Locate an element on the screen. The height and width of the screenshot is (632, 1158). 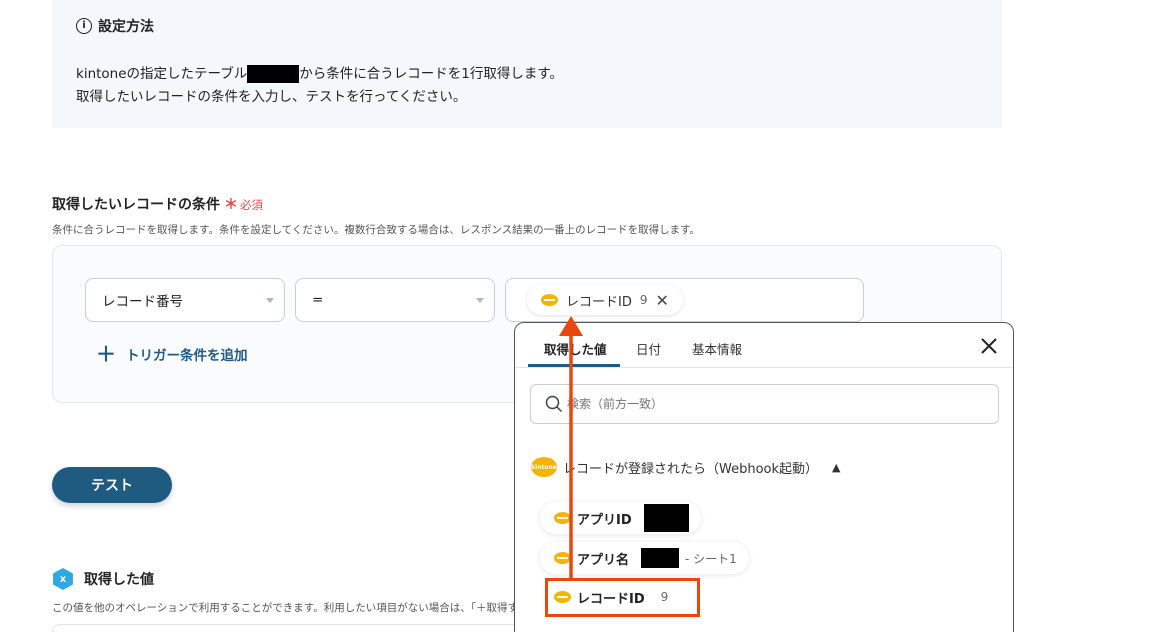
annotation-arrow is located at coordinates (571, 447).